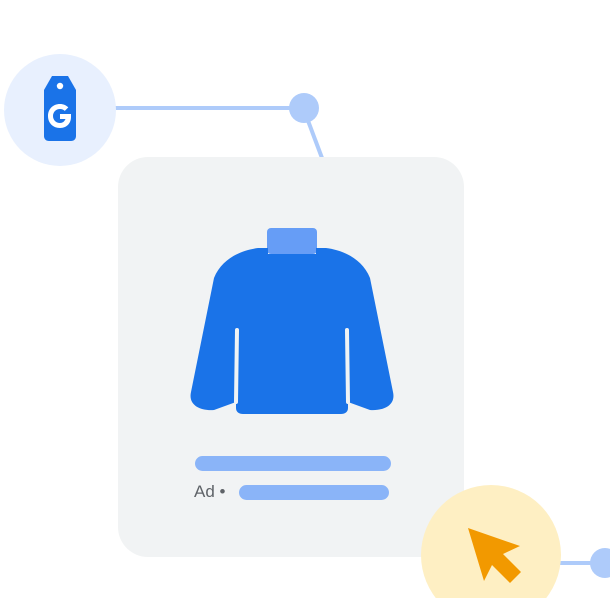  I want to click on cursor-arrow-icon, so click(515, 541).